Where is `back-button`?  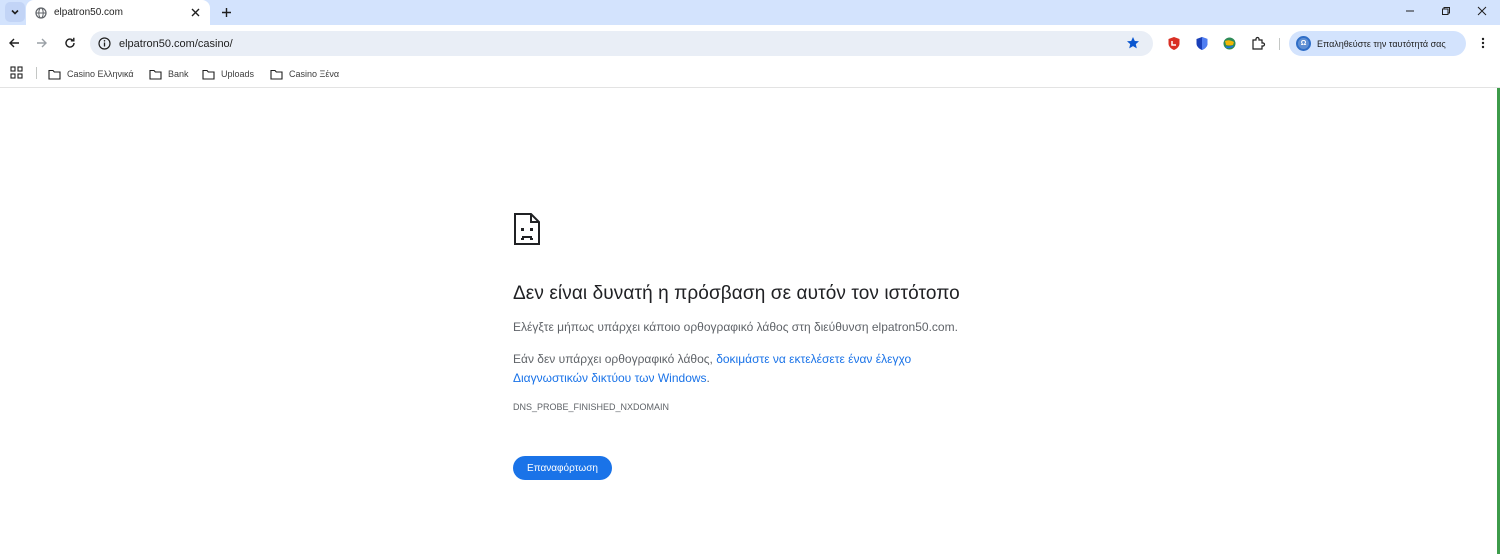
back-button is located at coordinates (14, 43).